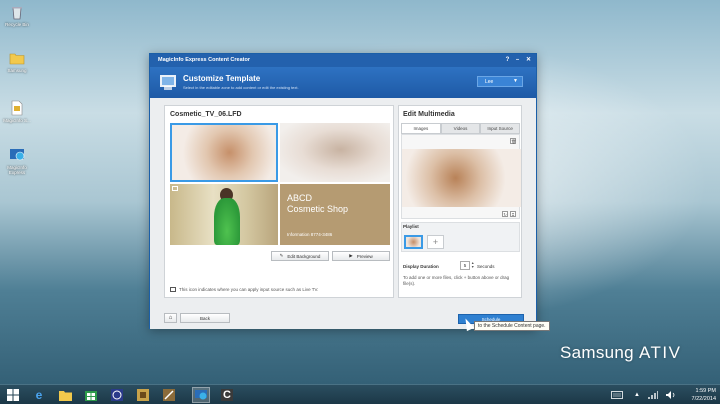 The height and width of the screenshot is (404, 720). Describe the element at coordinates (227, 221) in the screenshot. I see `model-dress` at that location.